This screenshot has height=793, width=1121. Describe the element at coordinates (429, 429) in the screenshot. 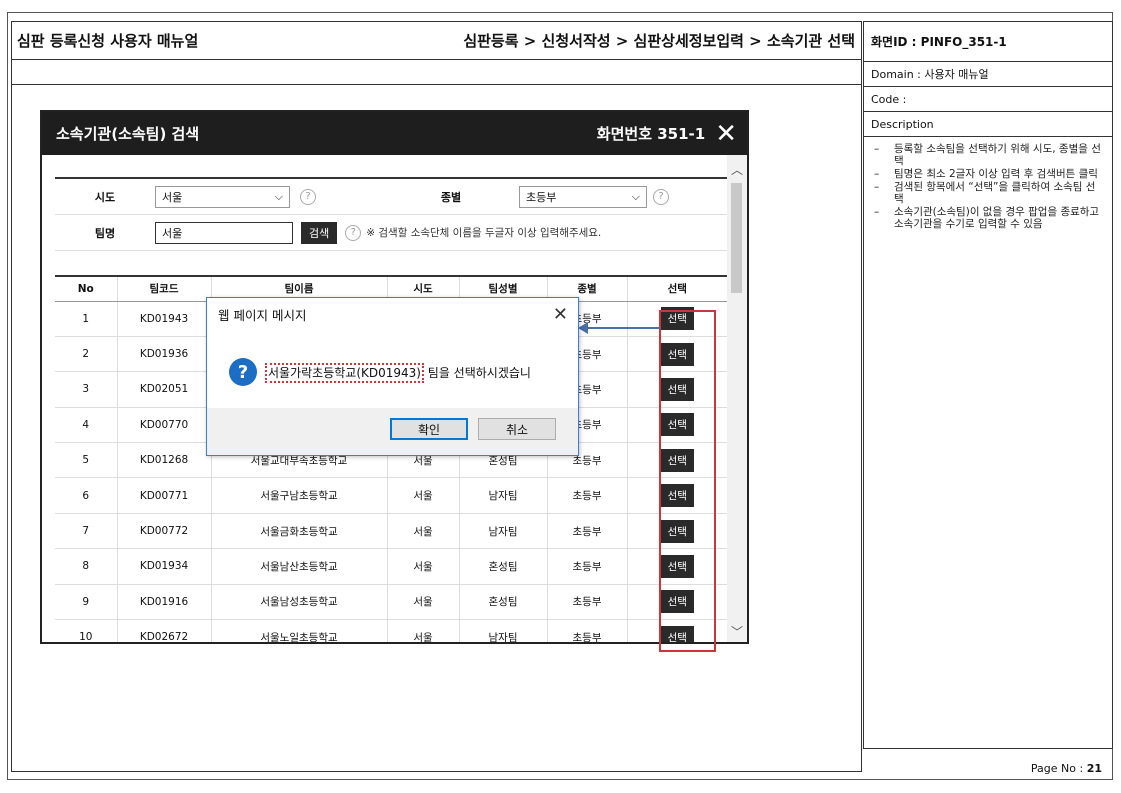

I see `ok-button: 확인` at that location.